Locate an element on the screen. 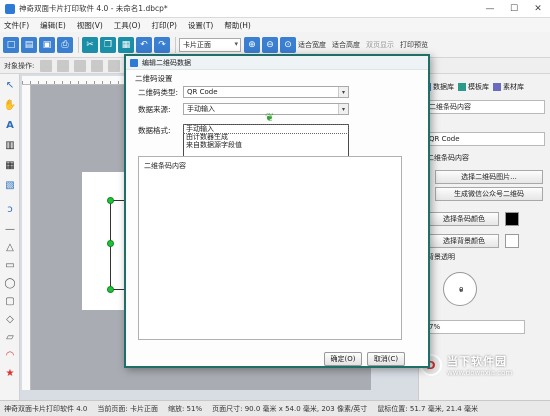 The image size is (550, 416). print-icon: ⎙ is located at coordinates (65, 44).